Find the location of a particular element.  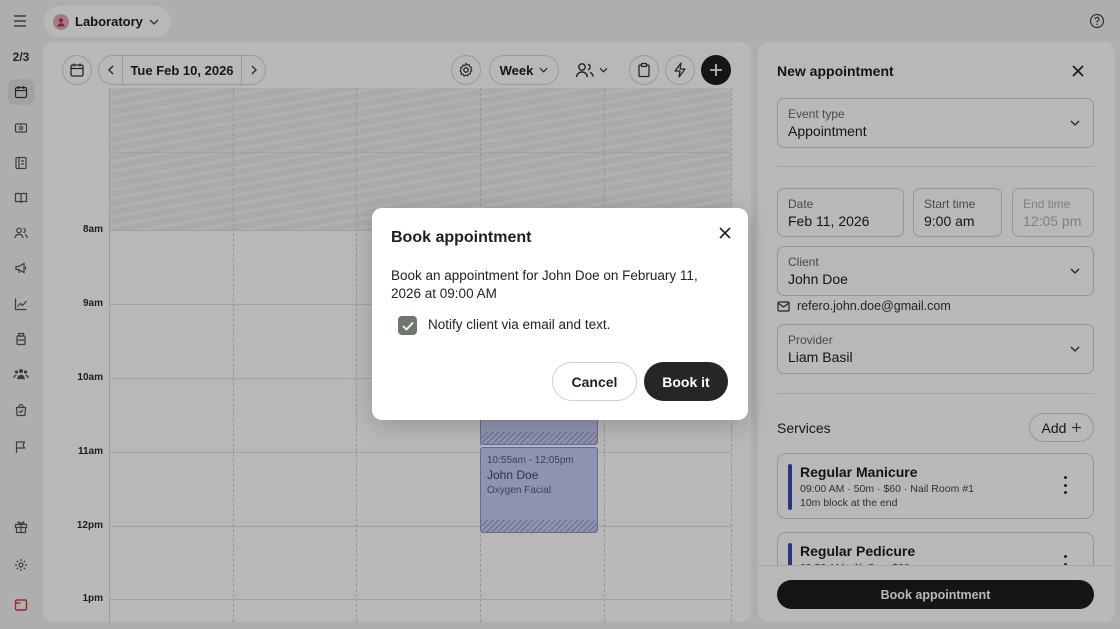

cancel-button: Cancel is located at coordinates (594, 381).